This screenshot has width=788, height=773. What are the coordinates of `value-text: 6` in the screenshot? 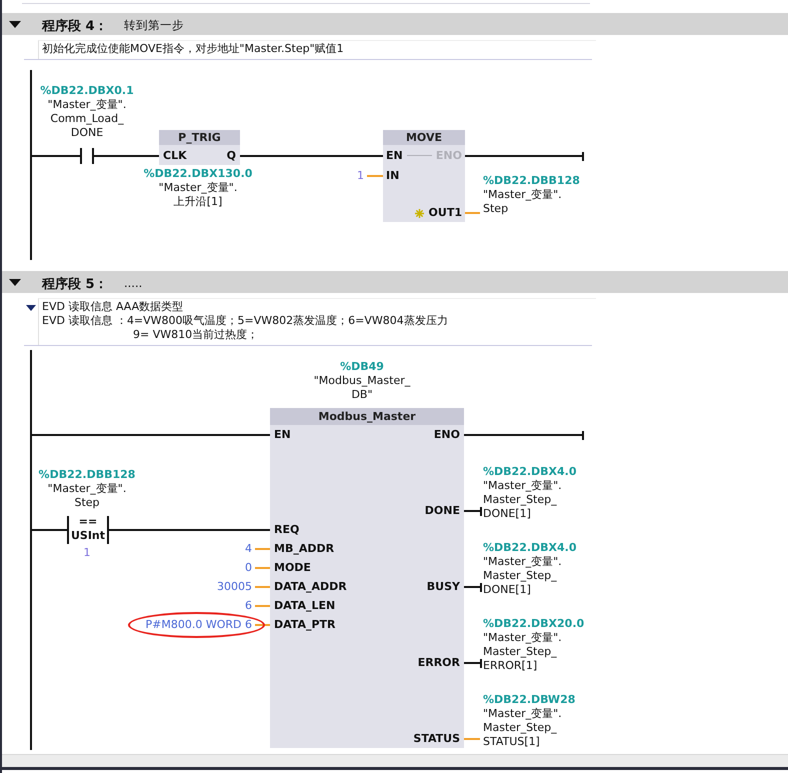 It's located at (248, 606).